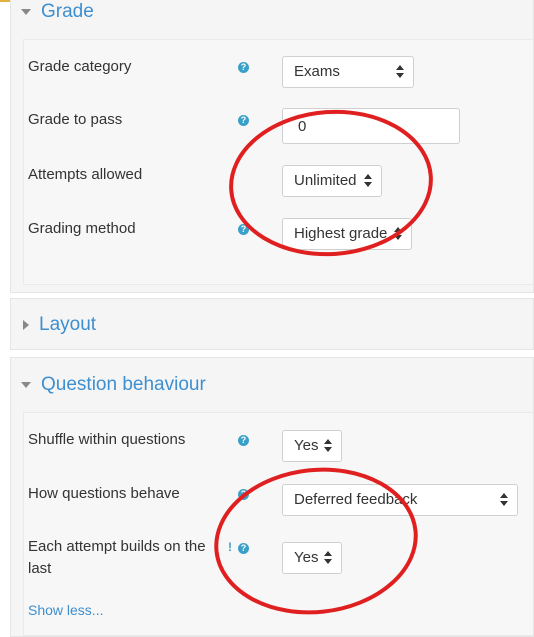 Image resolution: width=534 pixels, height=637 pixels. What do you see at coordinates (85, 174) in the screenshot?
I see `attempts-allowed-label: Attempts allowed` at bounding box center [85, 174].